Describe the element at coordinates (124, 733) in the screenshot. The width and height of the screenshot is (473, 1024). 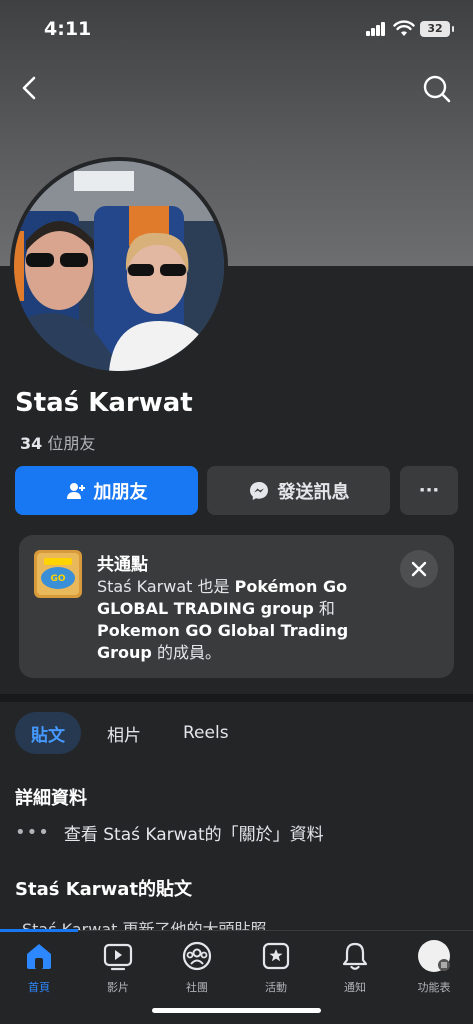
I see `tab-photos: 相片` at that location.